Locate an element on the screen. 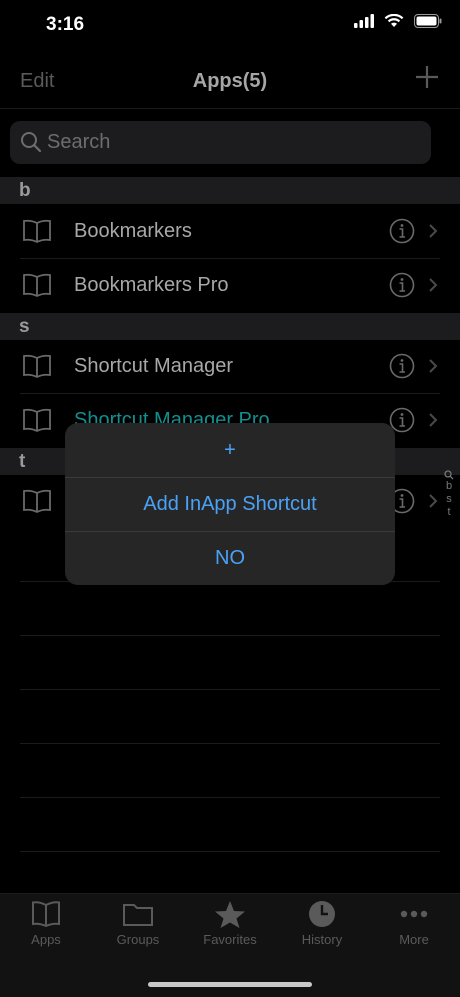 The width and height of the screenshot is (460, 997). wifi-icon is located at coordinates (394, 20).